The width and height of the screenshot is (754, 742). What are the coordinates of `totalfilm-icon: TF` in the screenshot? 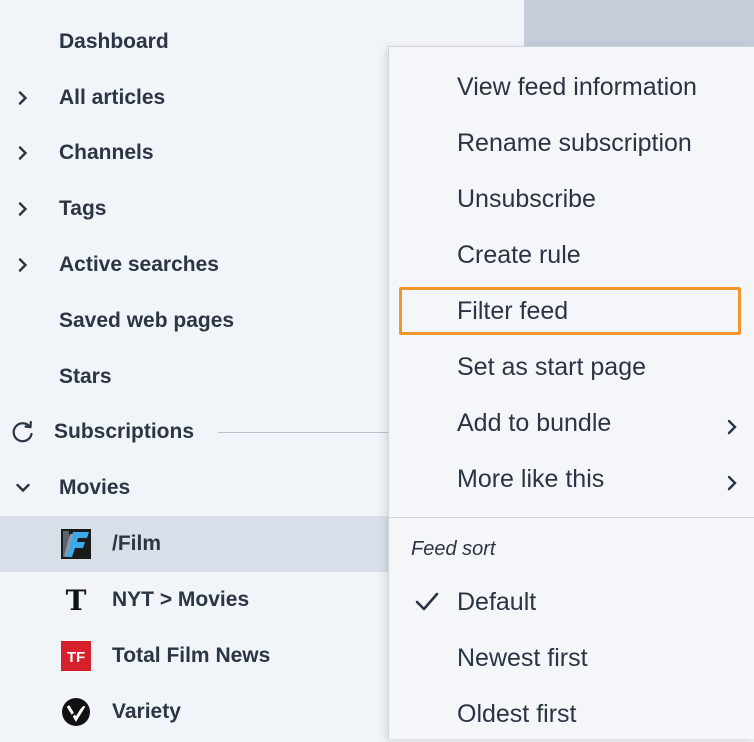 It's located at (76, 656).